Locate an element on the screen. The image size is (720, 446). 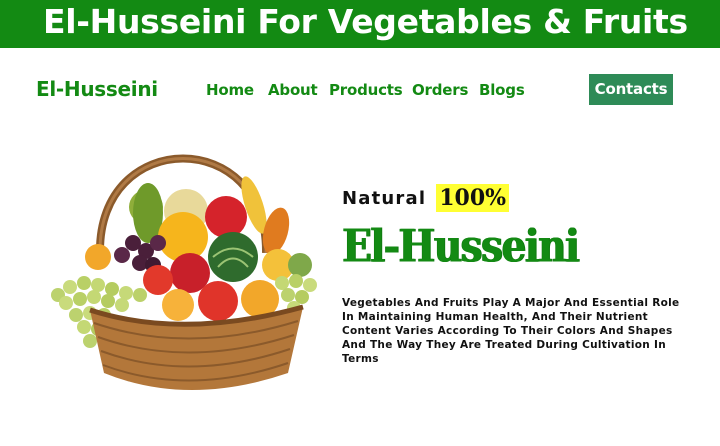
brand-logo: El-Husseini is located at coordinates (97, 89).